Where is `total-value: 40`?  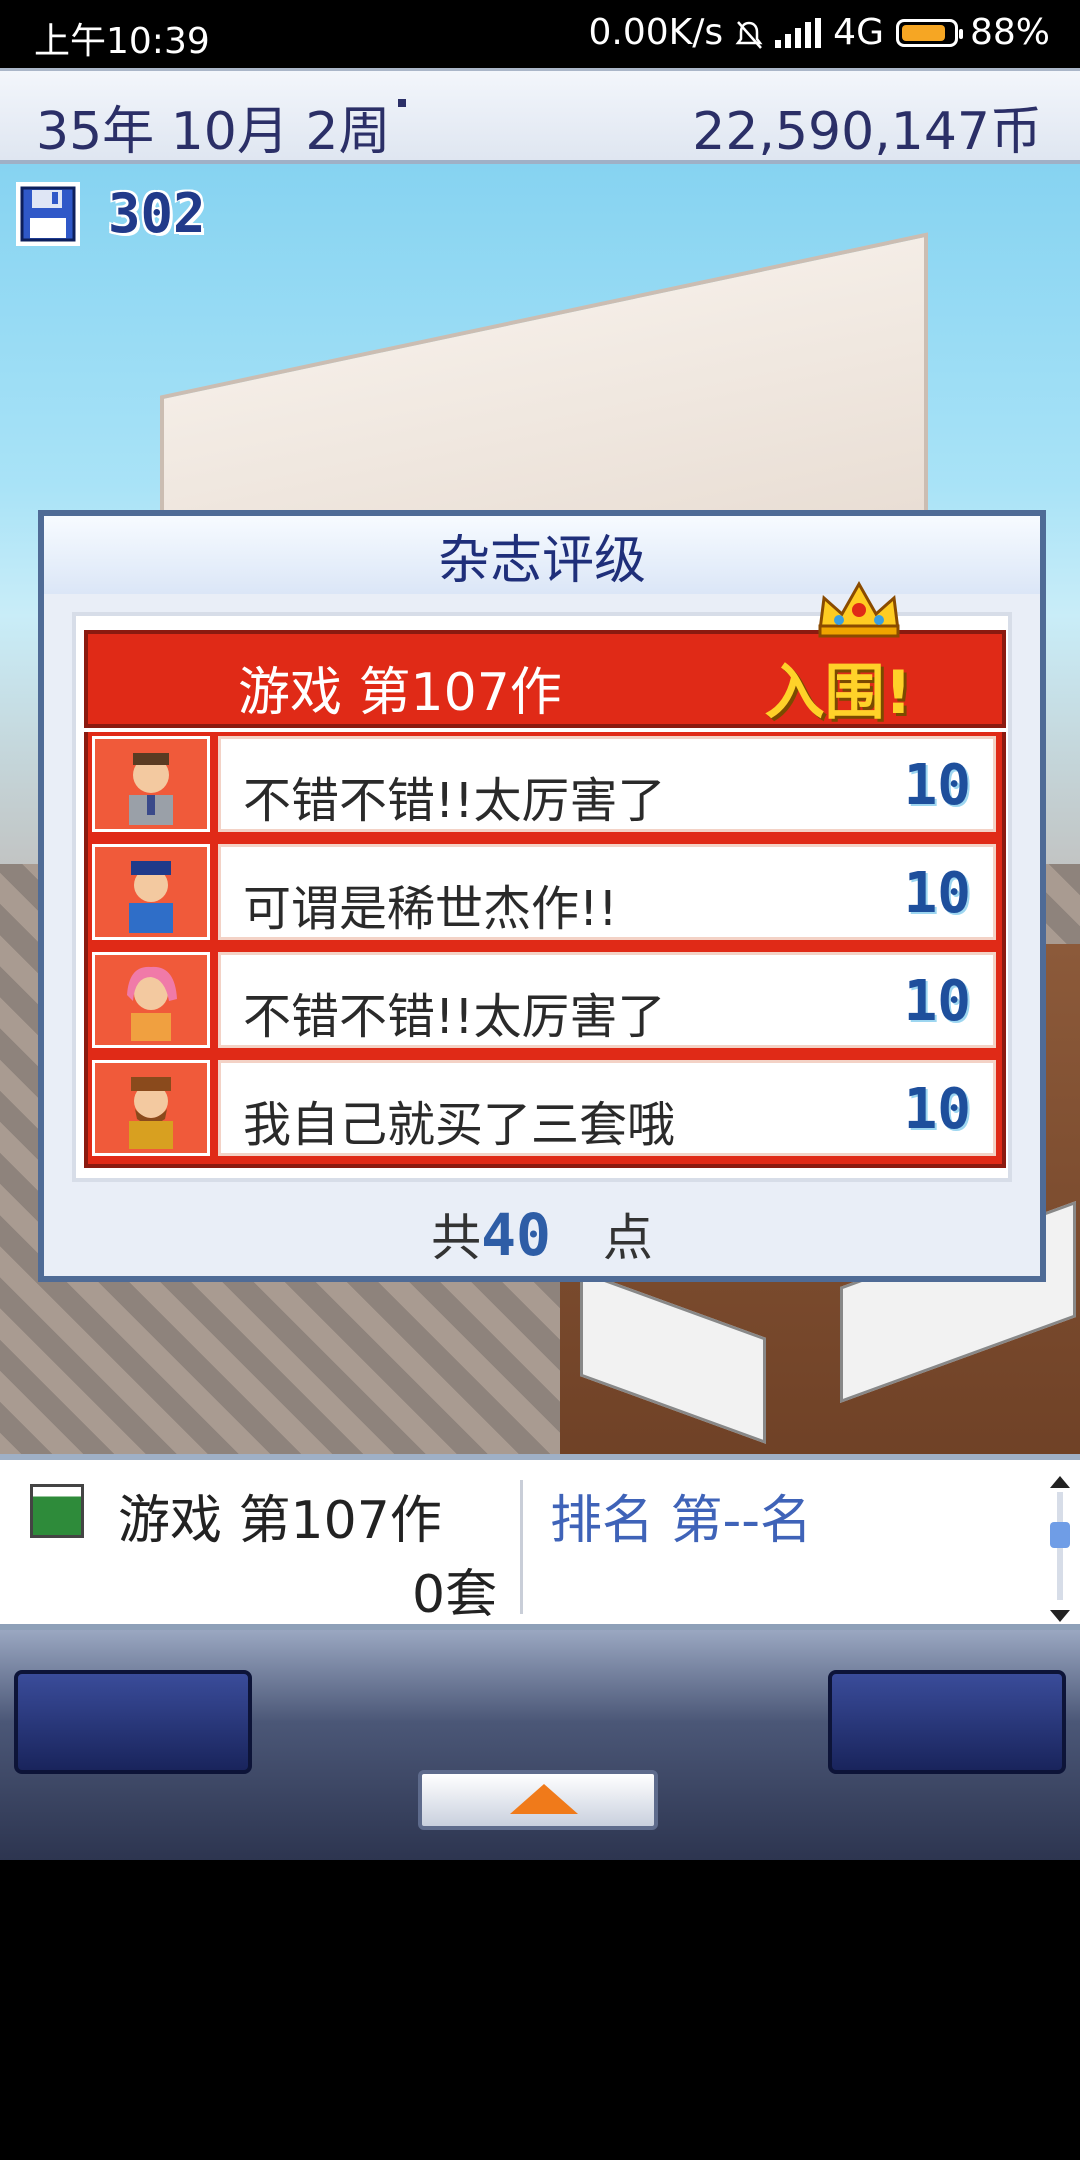 total-value: 40 is located at coordinates (516, 1235).